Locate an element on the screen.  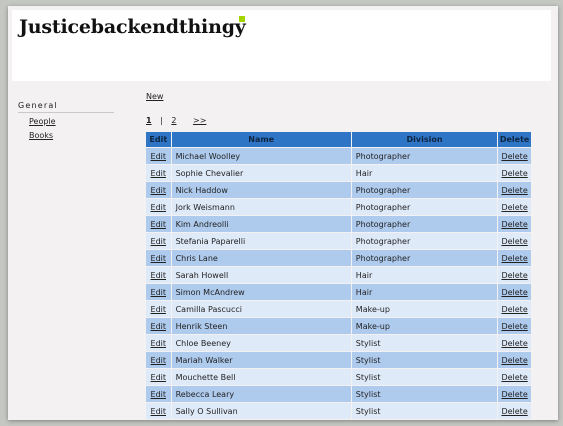
division-cell: Stylist is located at coordinates (424, 394).